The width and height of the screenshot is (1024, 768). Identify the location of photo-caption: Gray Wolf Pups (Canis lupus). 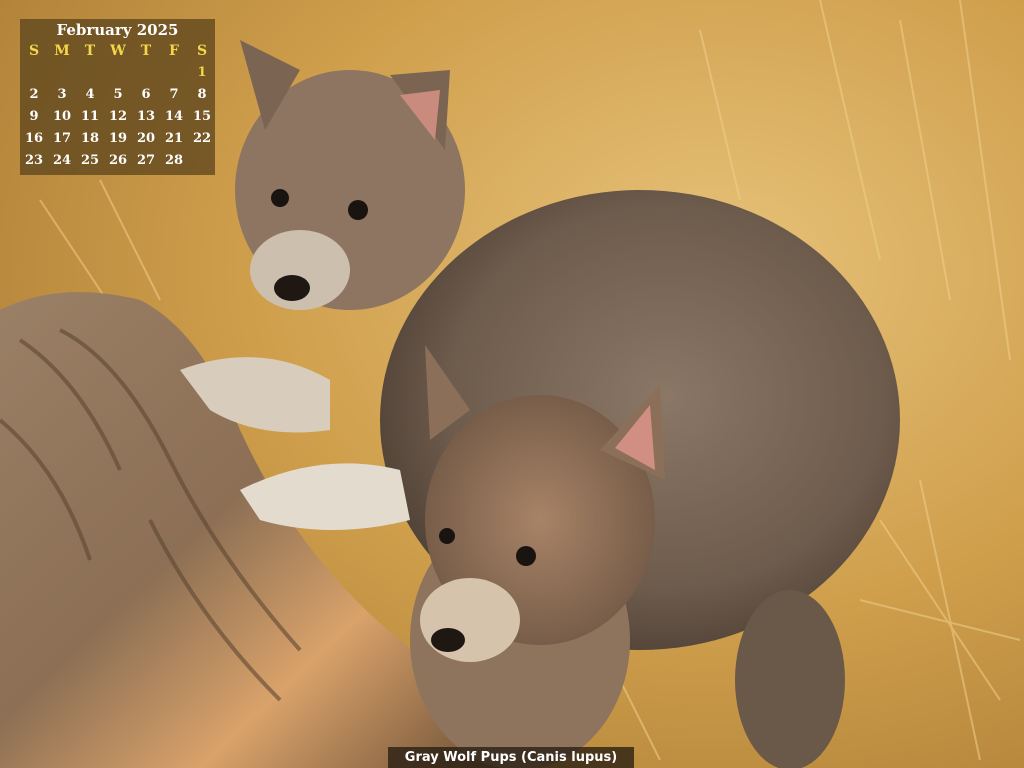
(511, 757).